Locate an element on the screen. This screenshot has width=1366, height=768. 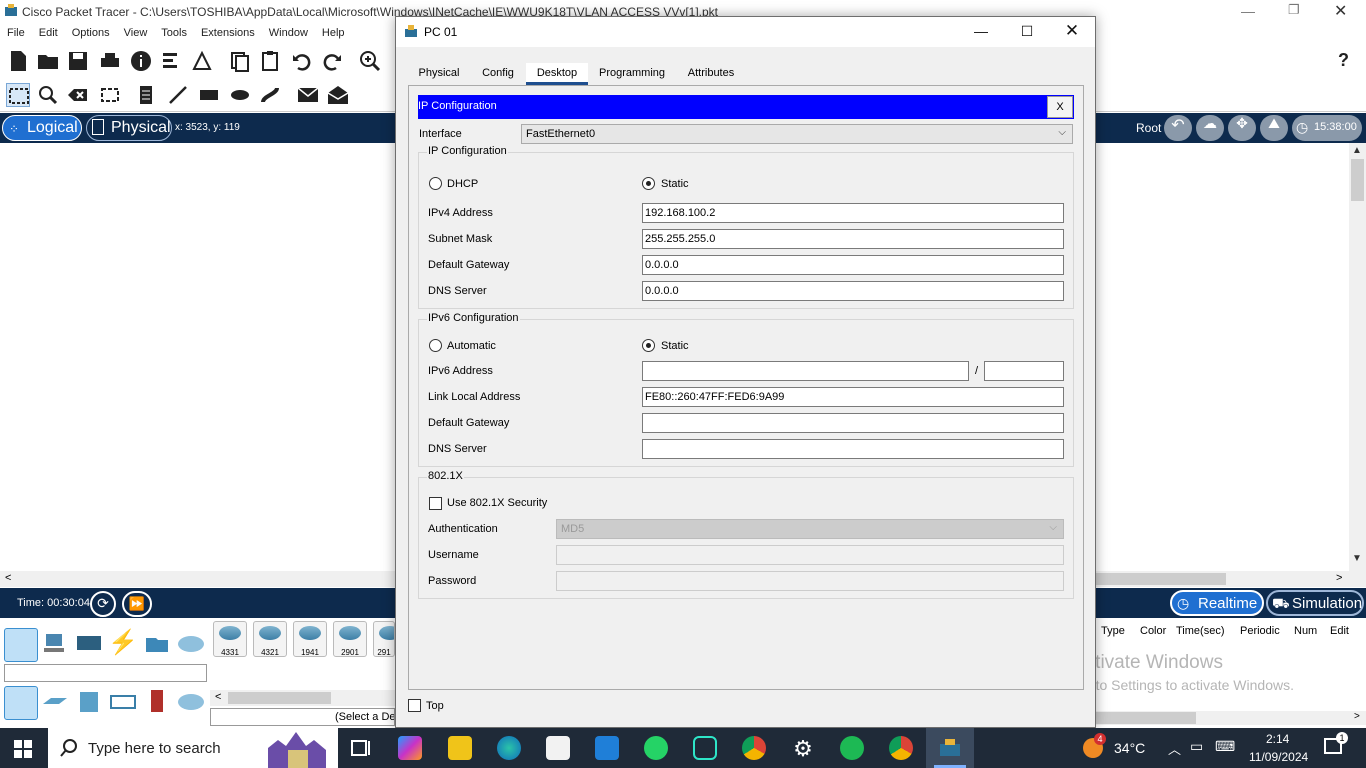
open-folder-icon is located at coordinates (48, 61).